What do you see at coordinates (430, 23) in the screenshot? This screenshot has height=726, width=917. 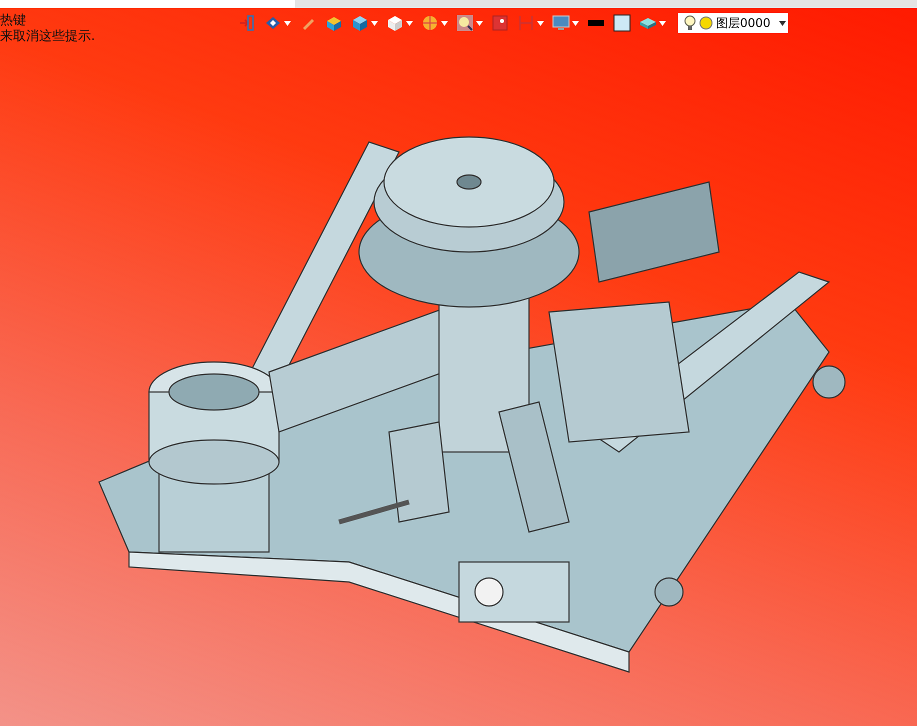 I see `pie-icon` at bounding box center [430, 23].